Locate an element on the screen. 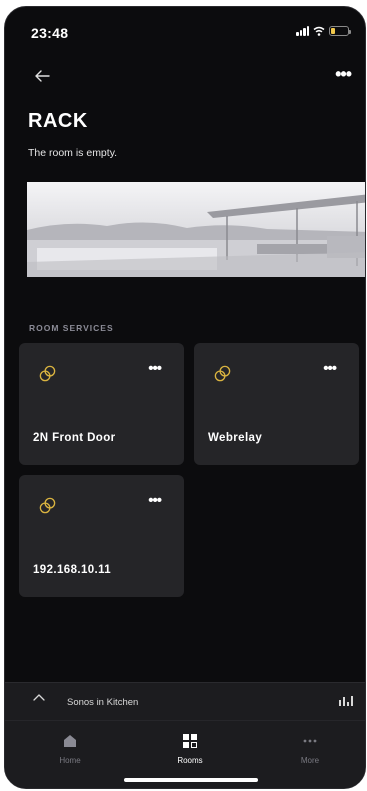 The height and width of the screenshot is (791, 367). tab-more: More is located at coordinates (310, 749).